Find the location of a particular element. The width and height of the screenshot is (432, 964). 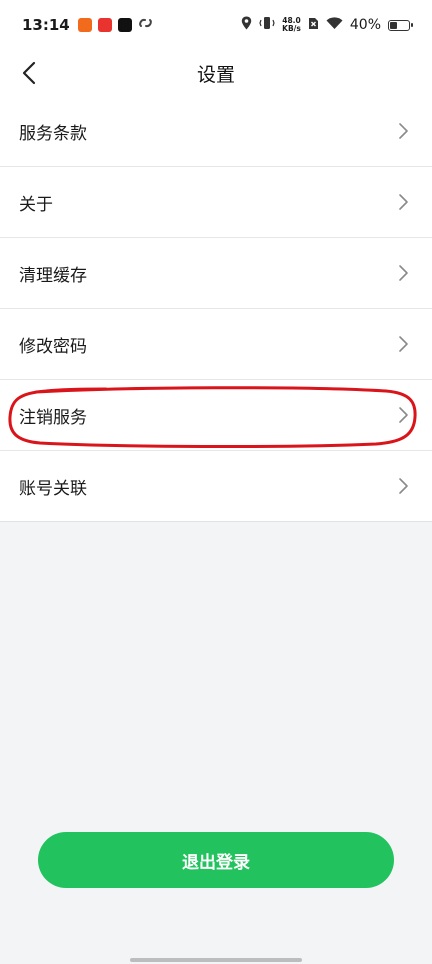

tiktok-icon is located at coordinates (124, 25).